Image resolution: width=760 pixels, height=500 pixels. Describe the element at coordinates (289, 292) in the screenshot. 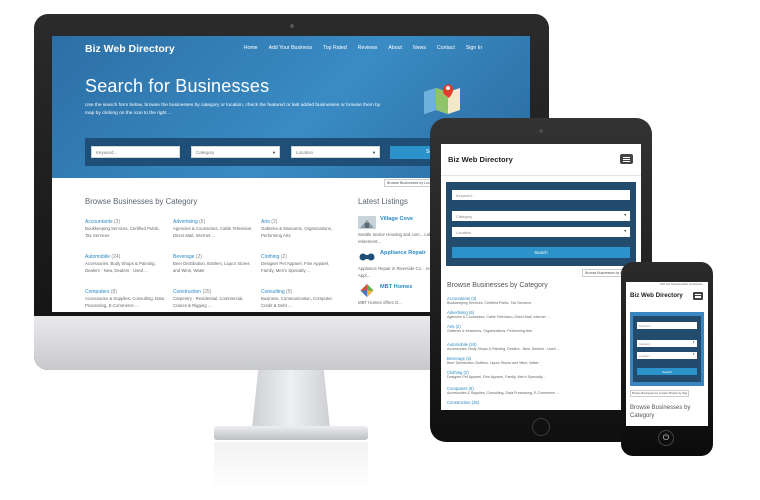

I see `category-count: (5)` at that location.